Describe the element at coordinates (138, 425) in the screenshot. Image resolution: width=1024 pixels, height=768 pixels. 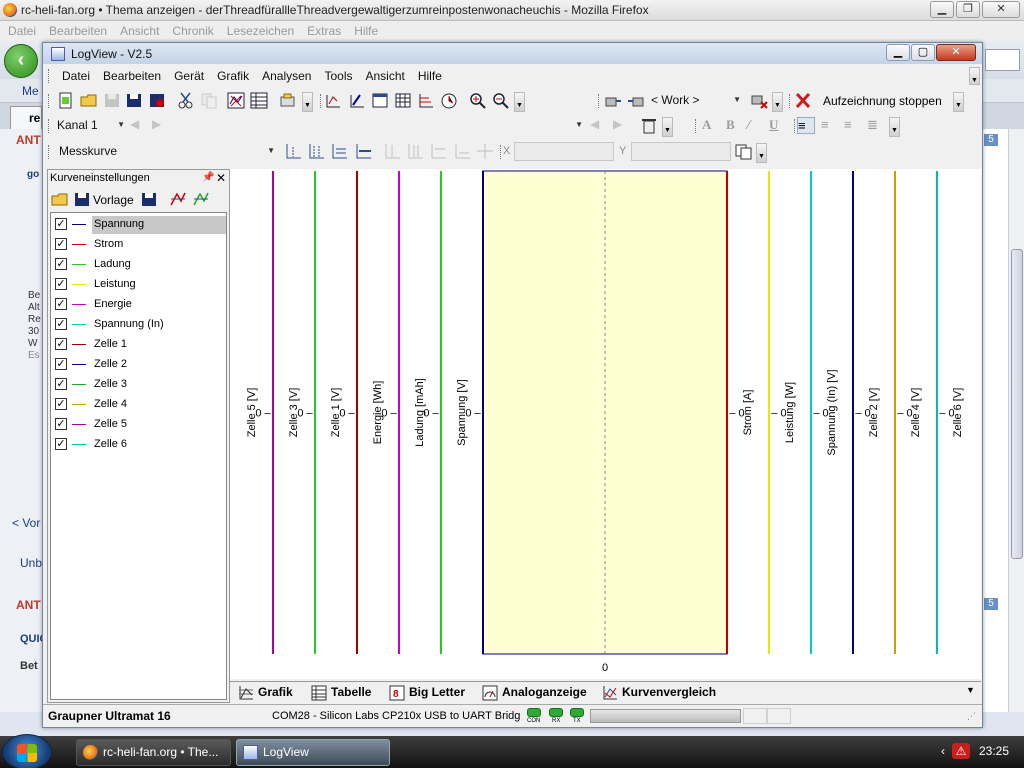
I see `curve-list-item: ✓ Zelle 5` at that location.